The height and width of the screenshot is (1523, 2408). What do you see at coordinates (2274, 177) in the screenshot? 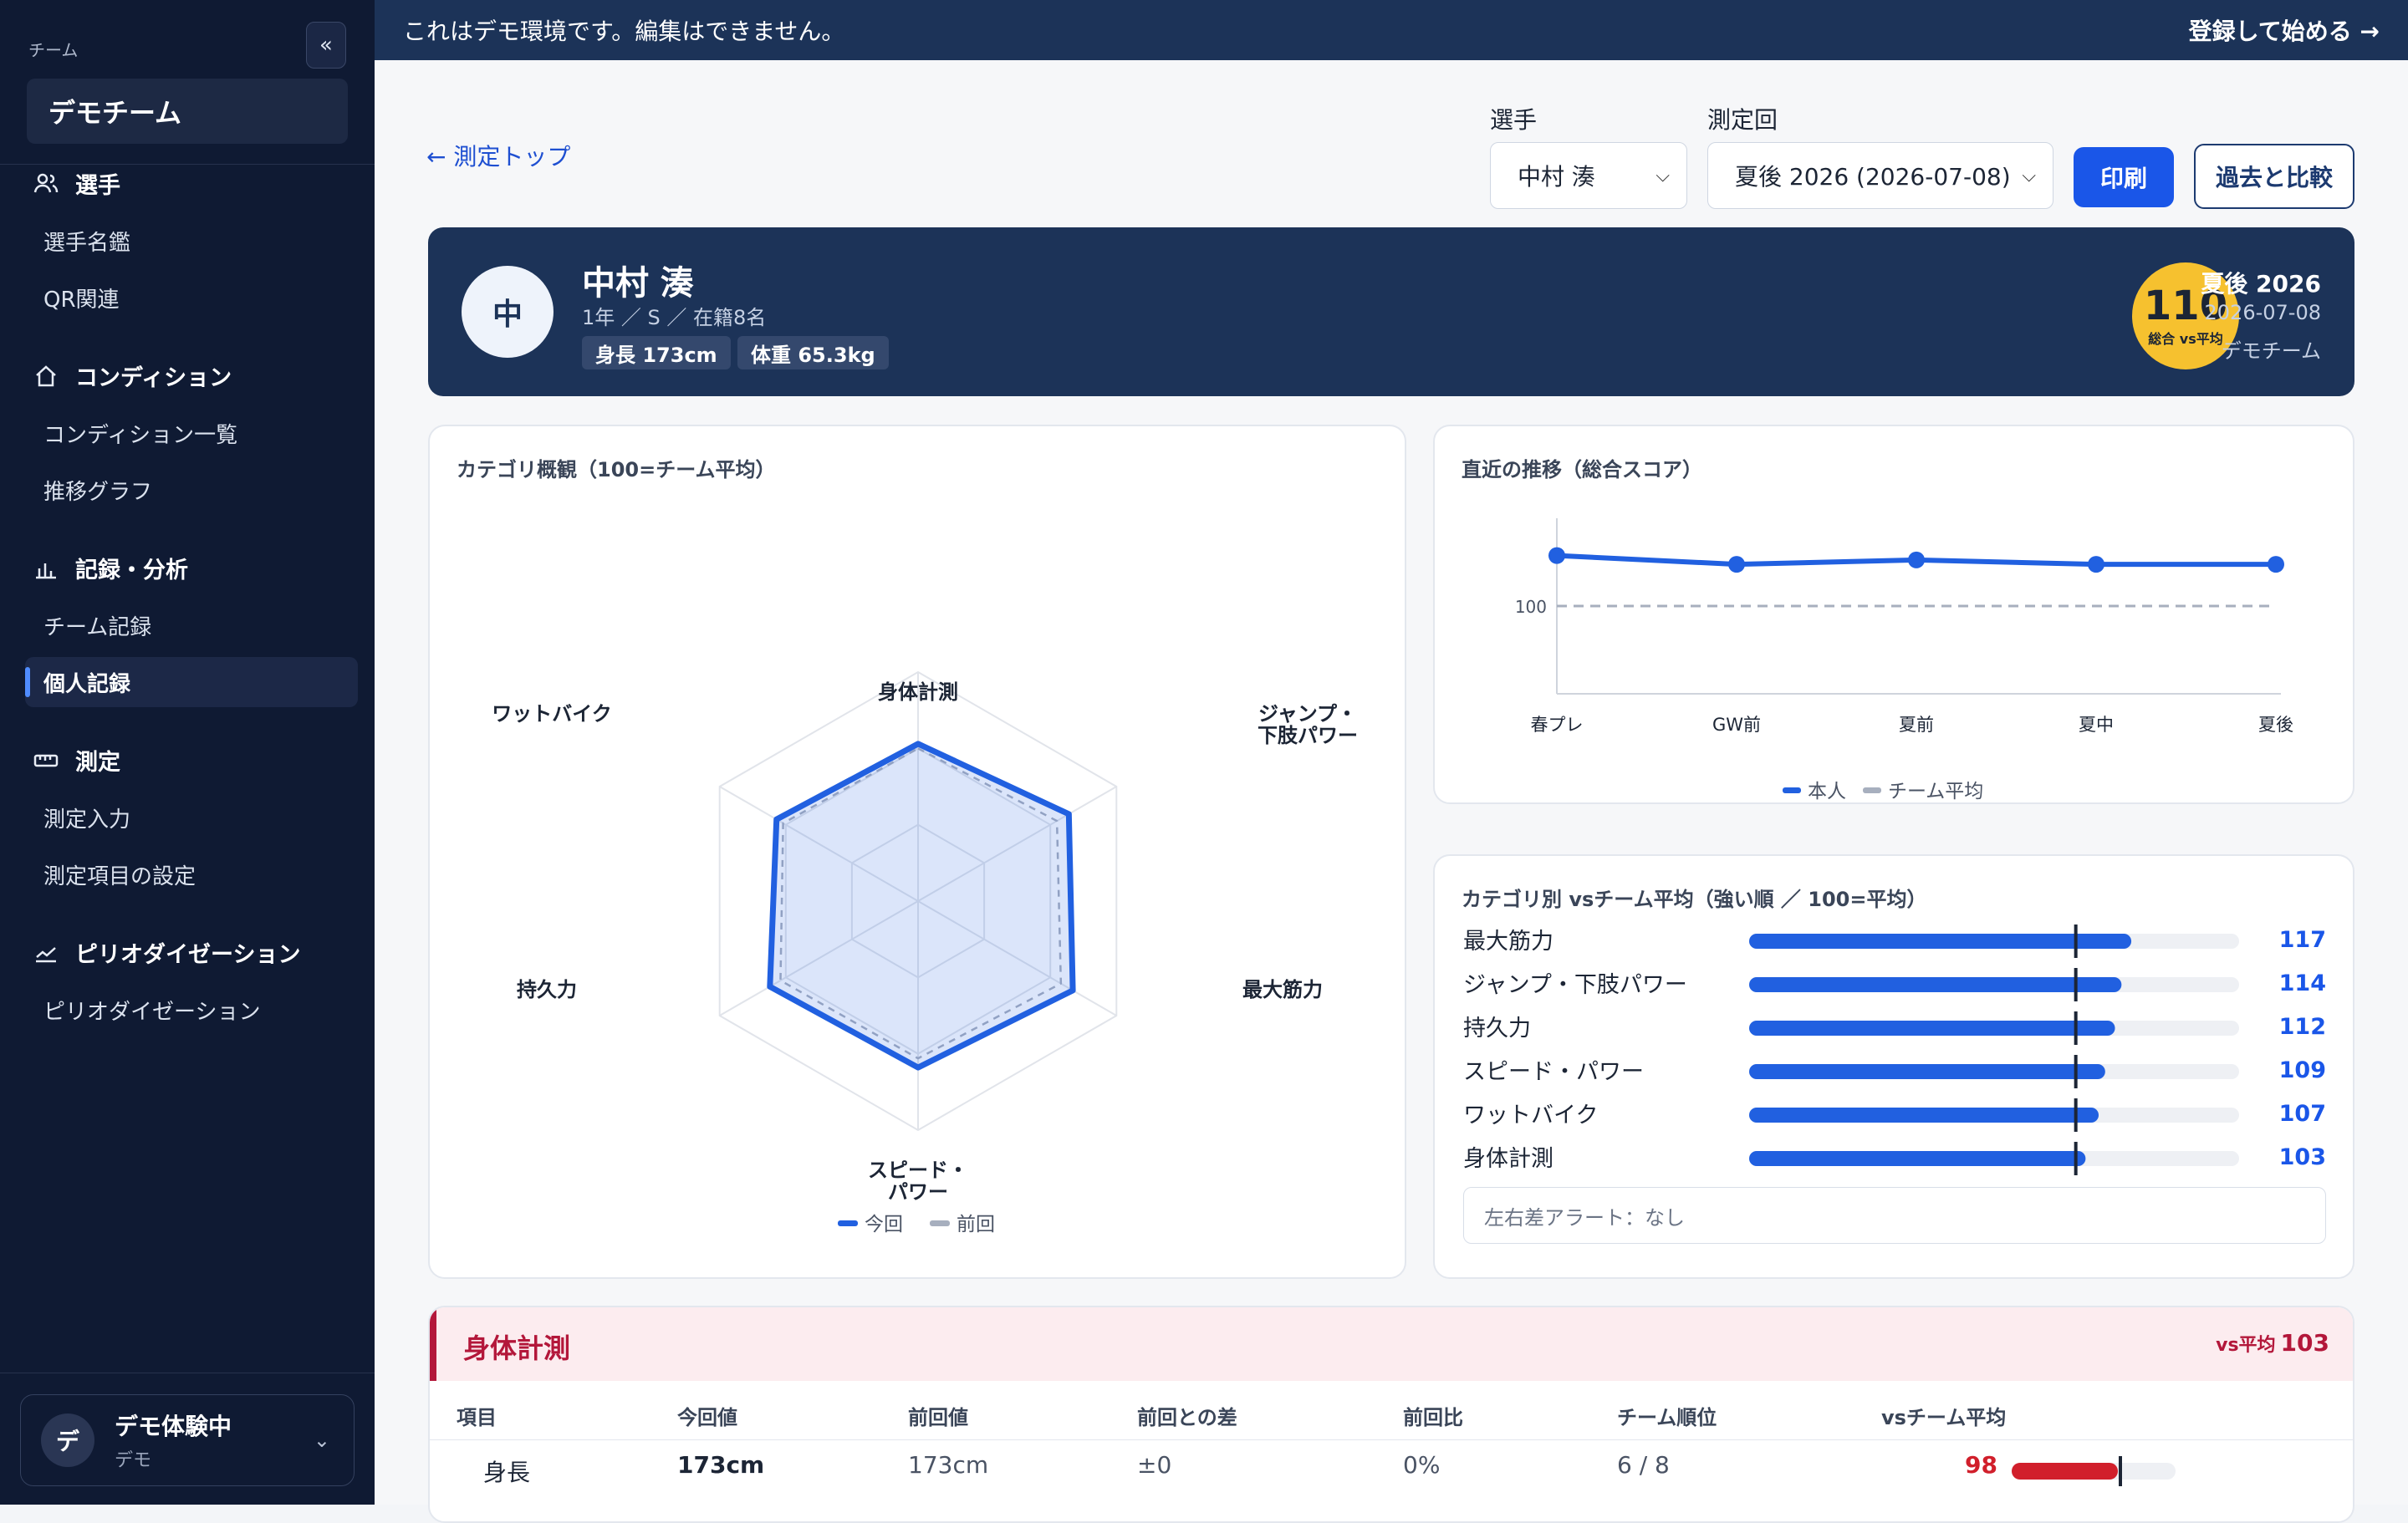
I see `compare-past-button: 過去と比較` at bounding box center [2274, 177].